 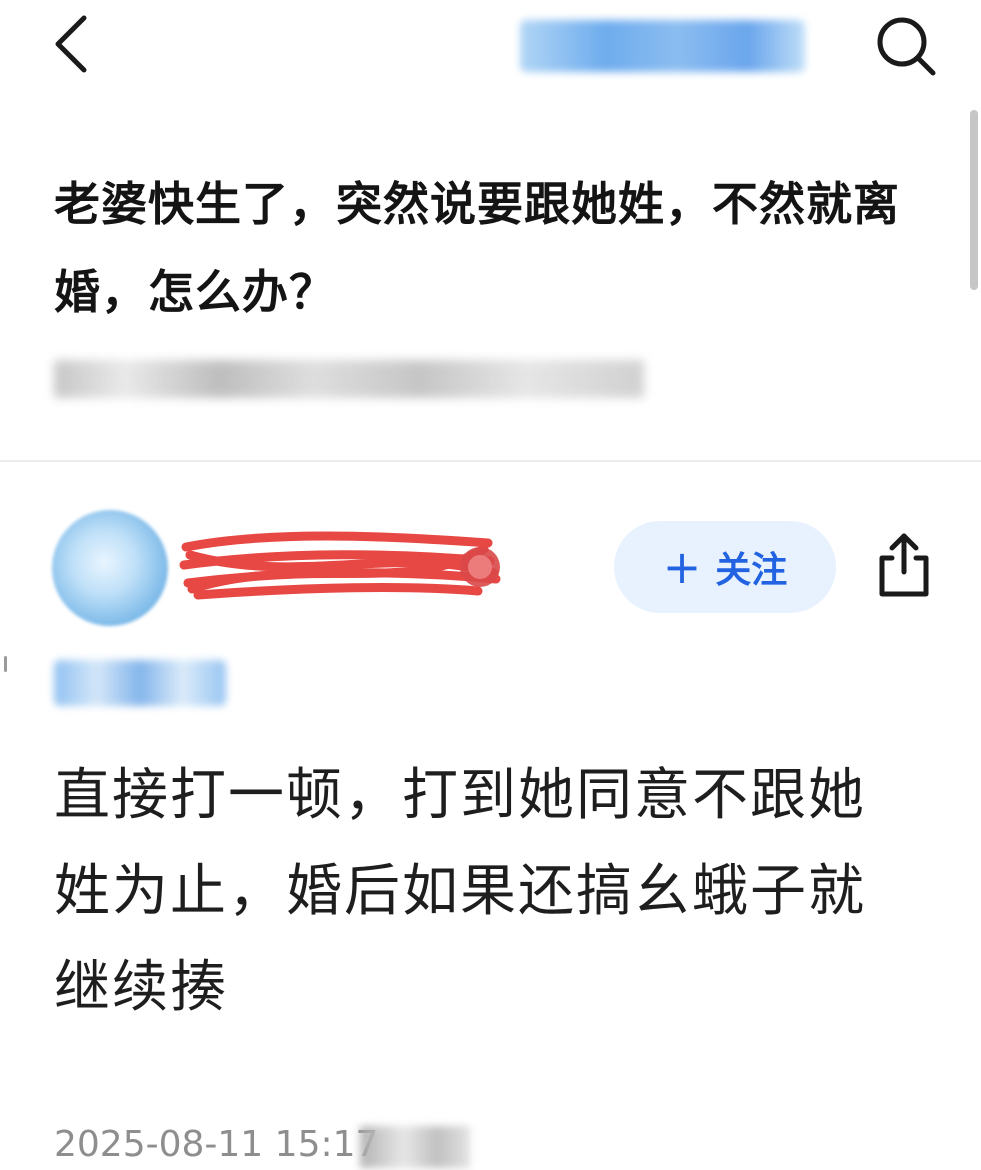 What do you see at coordinates (751, 570) in the screenshot?
I see `follow-label: 关注` at bounding box center [751, 570].